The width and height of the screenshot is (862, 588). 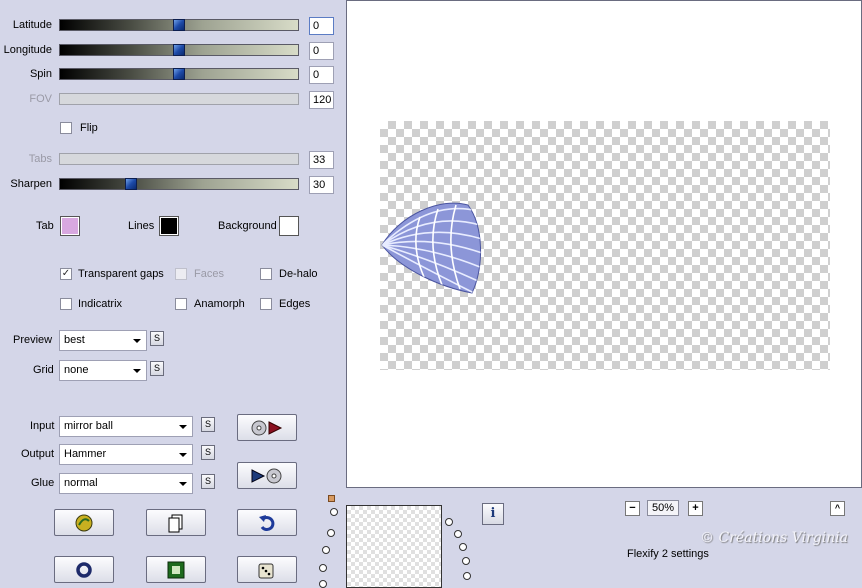 I want to click on sharpen-slider, so click(x=179, y=184).